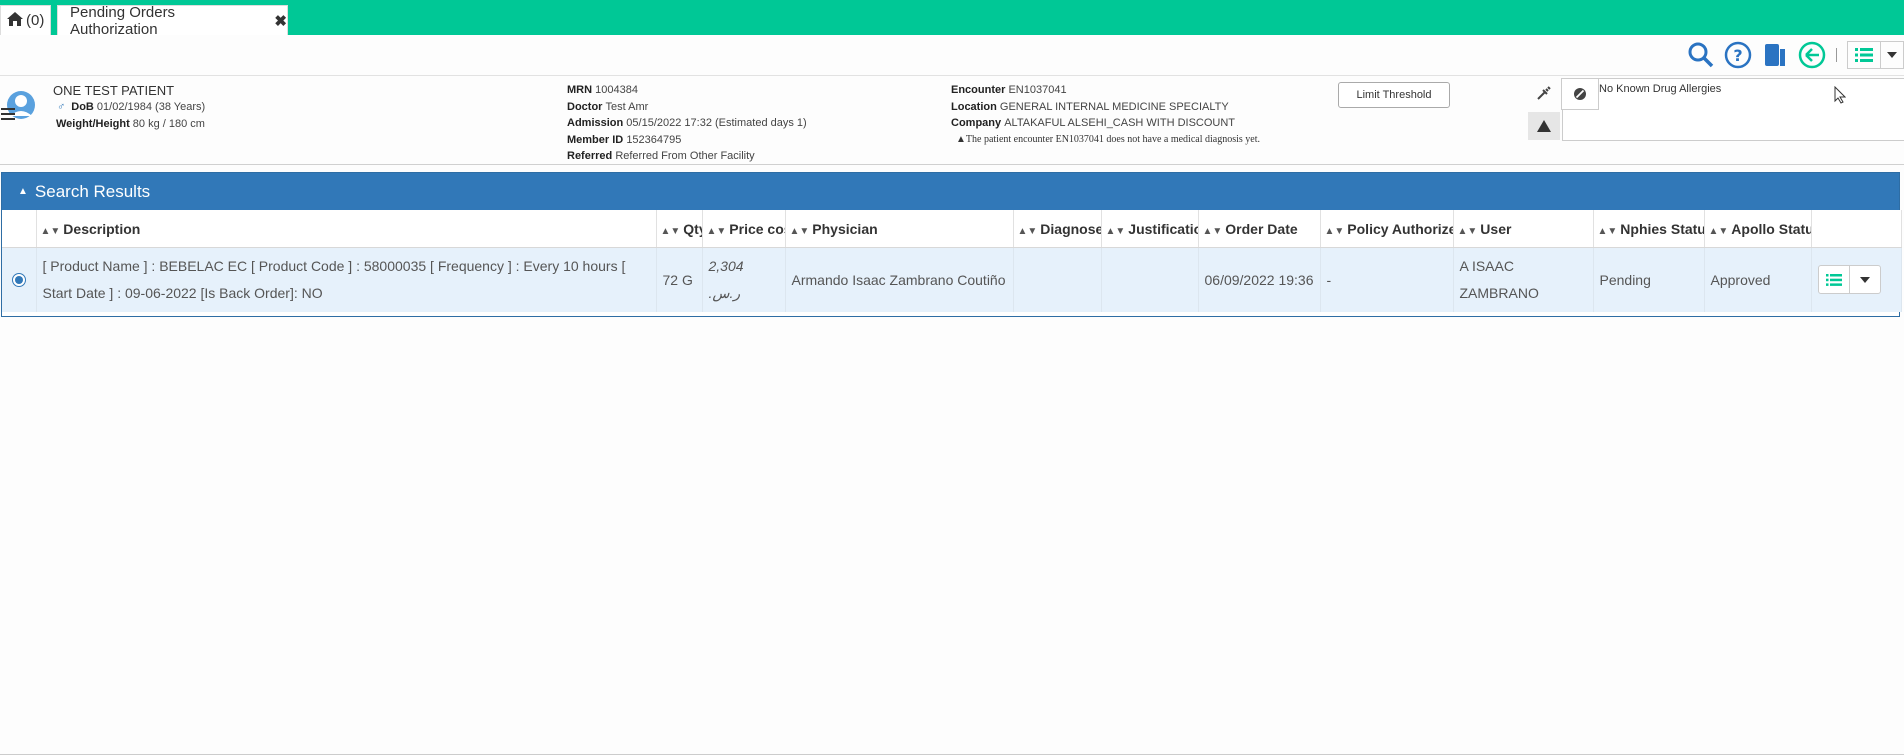 The image size is (1904, 755). Describe the element at coordinates (19, 229) in the screenshot. I see `select-column` at that location.